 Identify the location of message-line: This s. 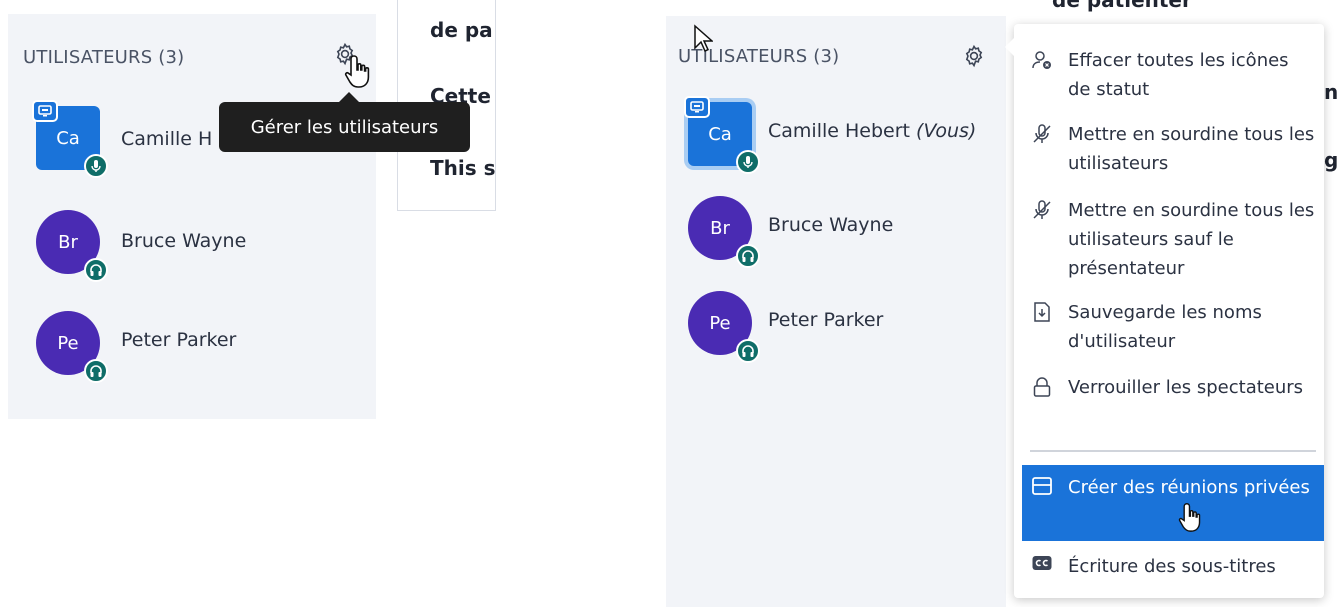
(463, 168).